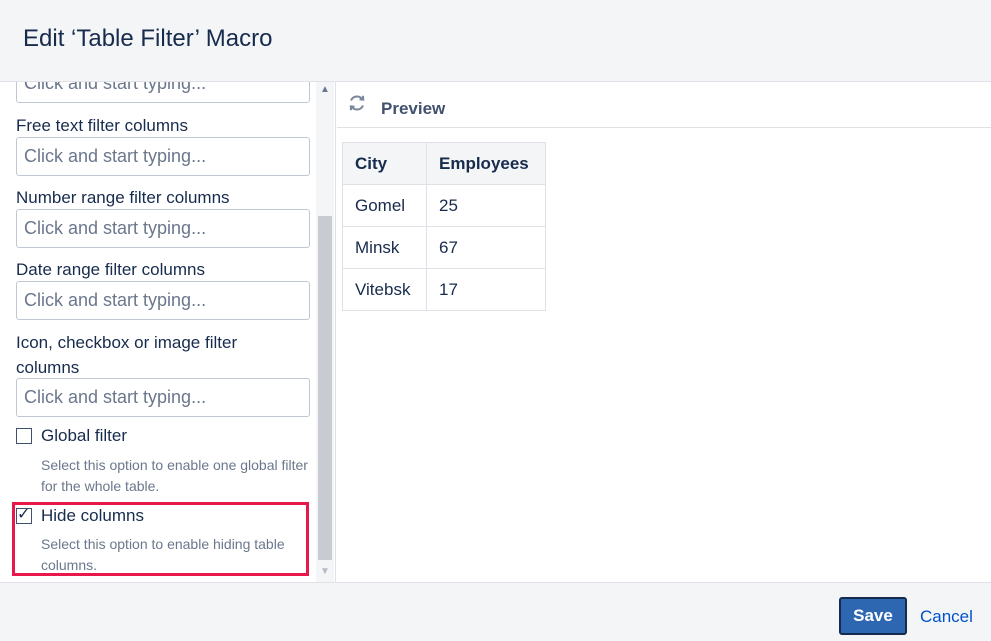 Image resolution: width=991 pixels, height=641 pixels. I want to click on table-cell: Gomel, so click(384, 205).